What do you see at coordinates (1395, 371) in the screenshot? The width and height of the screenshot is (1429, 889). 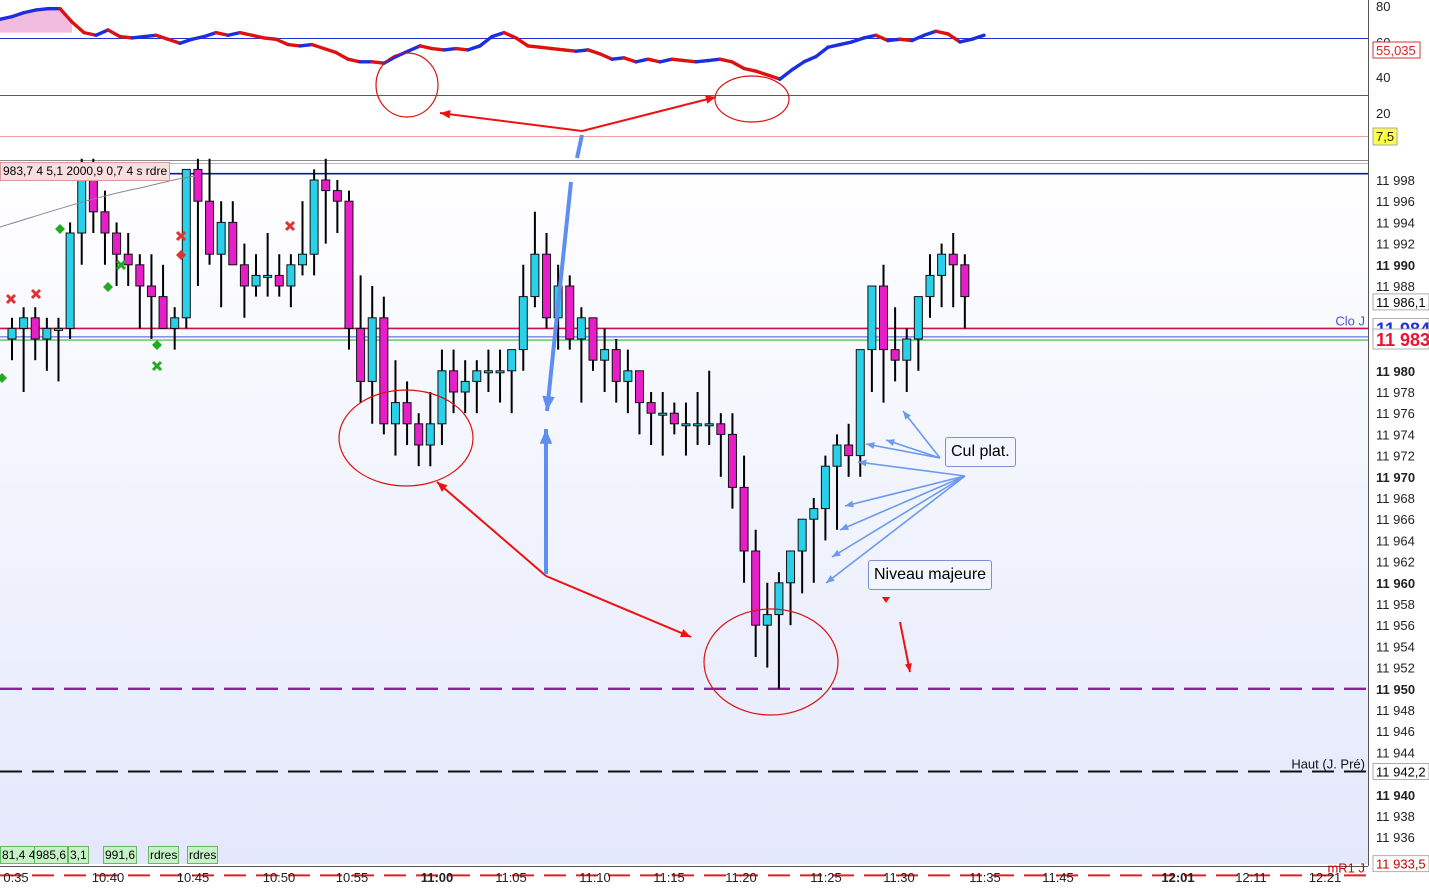 I see `y-tick-label: 11 980` at bounding box center [1395, 371].